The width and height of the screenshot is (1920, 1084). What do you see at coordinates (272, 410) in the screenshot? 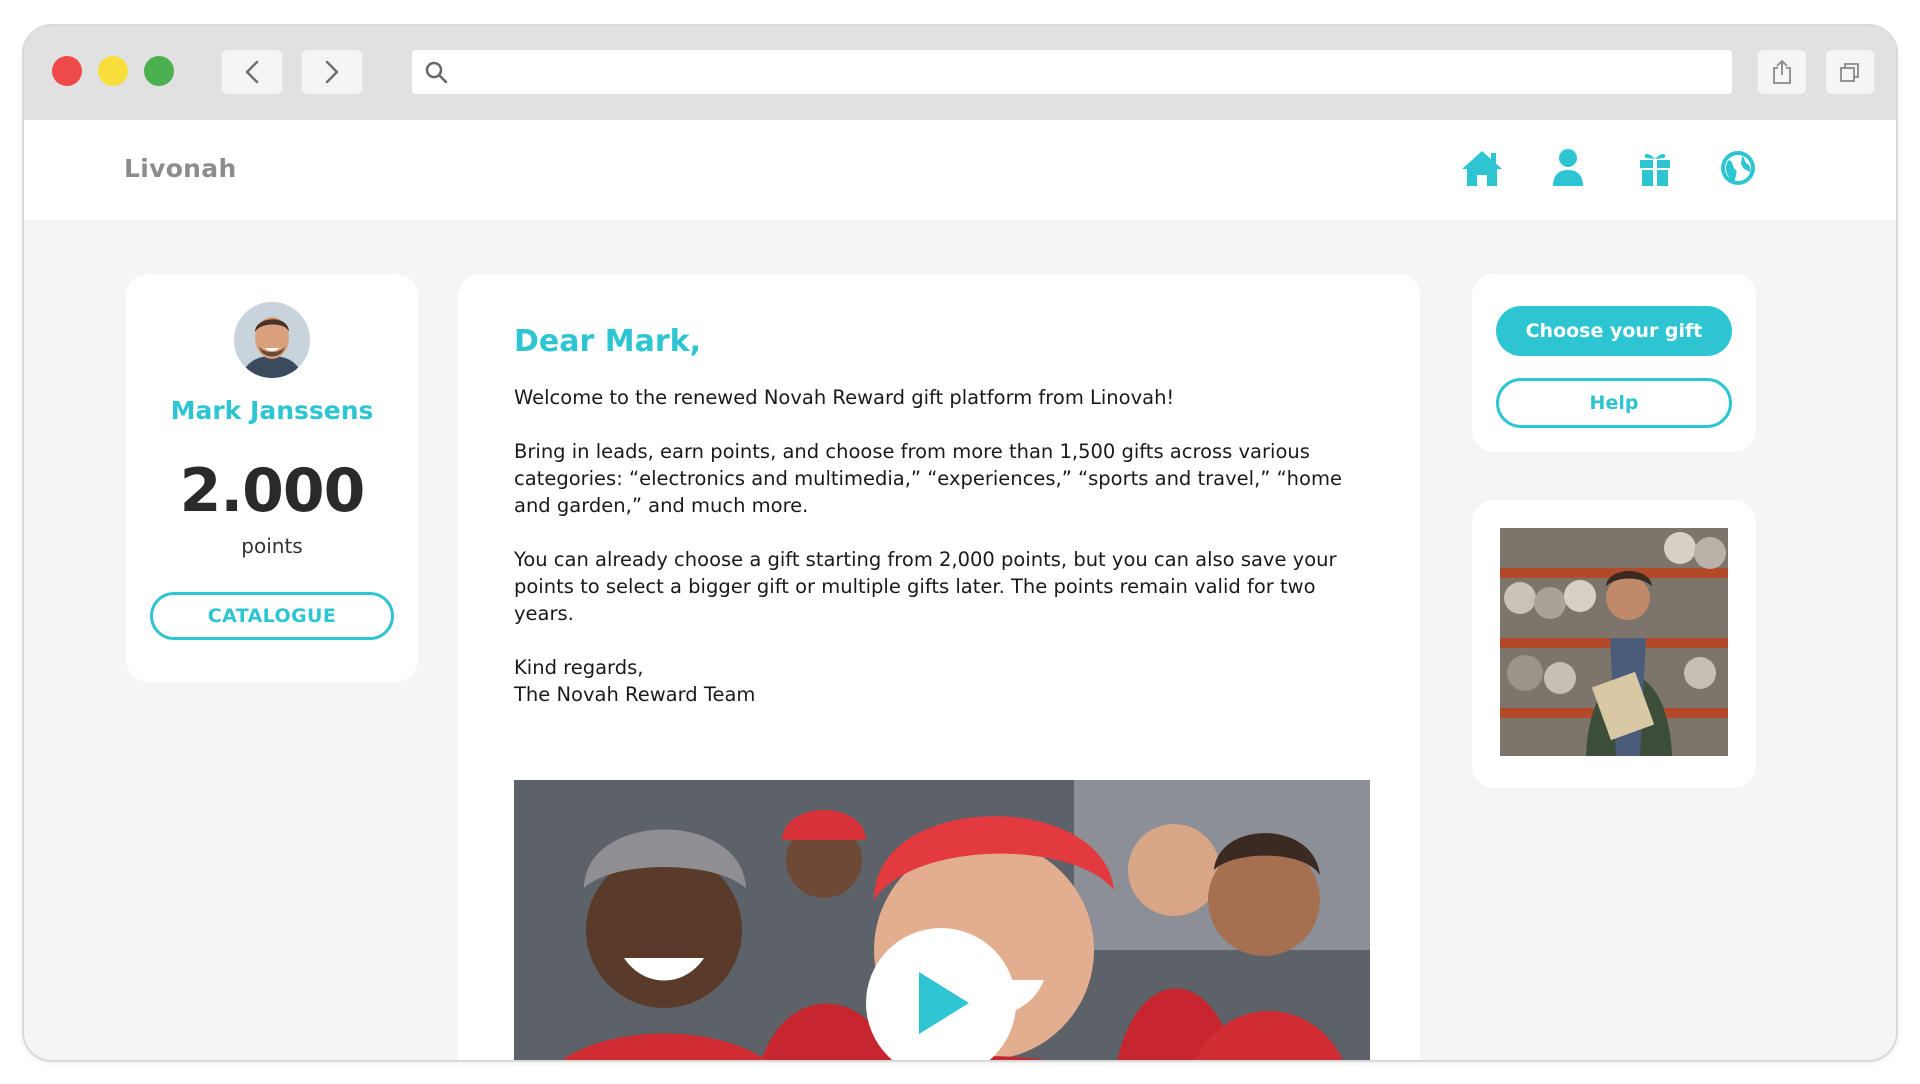
I see `profile-name: Mark Janssens` at bounding box center [272, 410].